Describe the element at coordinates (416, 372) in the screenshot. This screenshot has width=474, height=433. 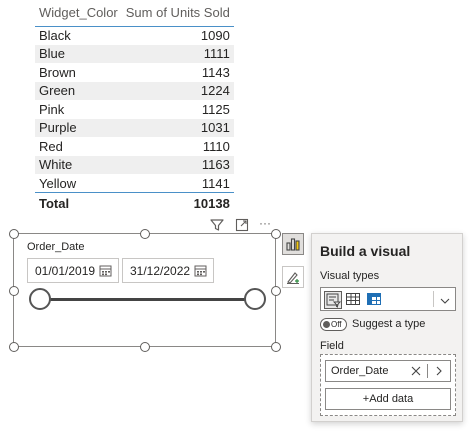
I see `remove-field-icon` at that location.